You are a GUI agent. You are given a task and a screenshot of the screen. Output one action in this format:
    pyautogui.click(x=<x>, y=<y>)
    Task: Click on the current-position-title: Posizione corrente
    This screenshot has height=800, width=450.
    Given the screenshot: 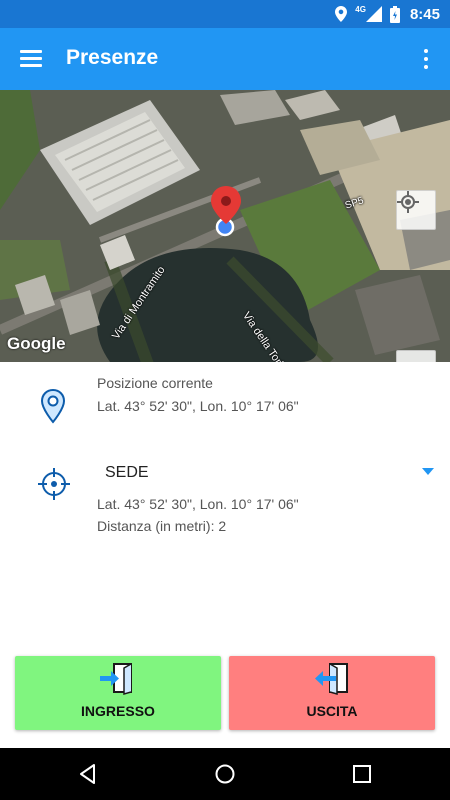 What is the action you would take?
    pyautogui.click(x=155, y=383)
    